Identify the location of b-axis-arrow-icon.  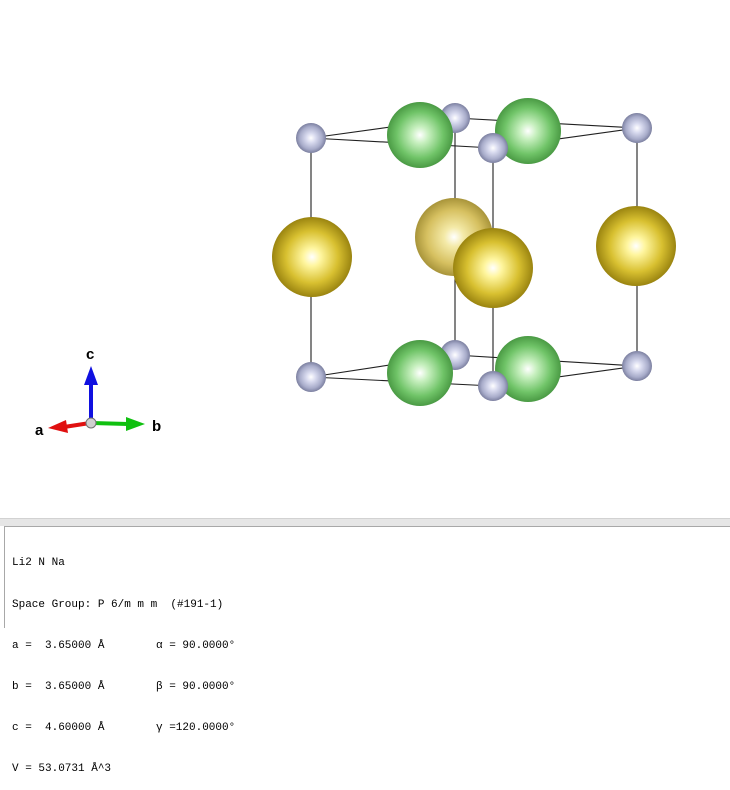
(135, 424).